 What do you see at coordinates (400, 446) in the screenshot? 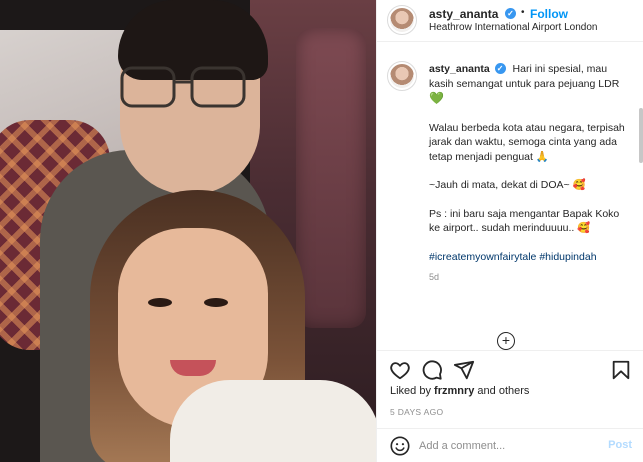
I see `emoji-icon` at bounding box center [400, 446].